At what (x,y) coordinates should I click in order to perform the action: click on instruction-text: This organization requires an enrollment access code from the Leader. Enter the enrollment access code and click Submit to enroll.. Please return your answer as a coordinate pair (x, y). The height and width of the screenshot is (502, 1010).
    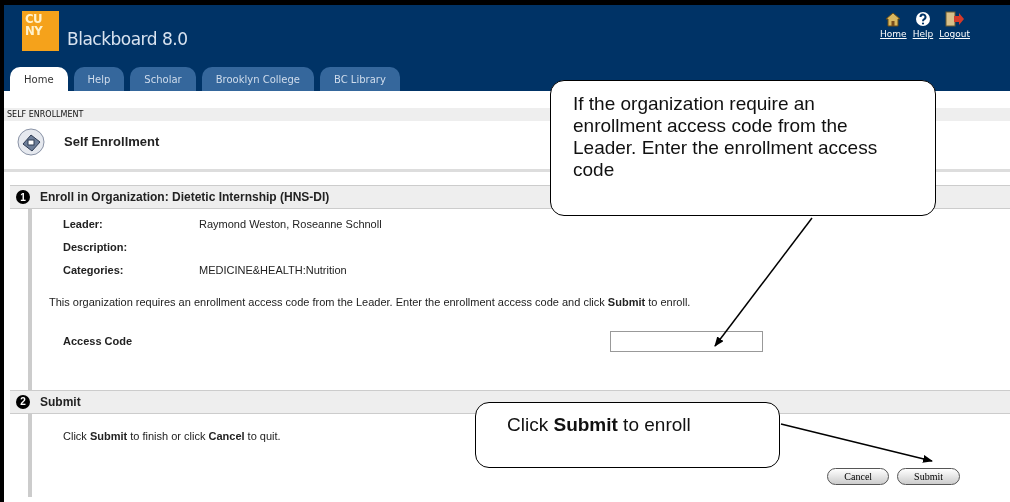
    Looking at the image, I should click on (370, 302).